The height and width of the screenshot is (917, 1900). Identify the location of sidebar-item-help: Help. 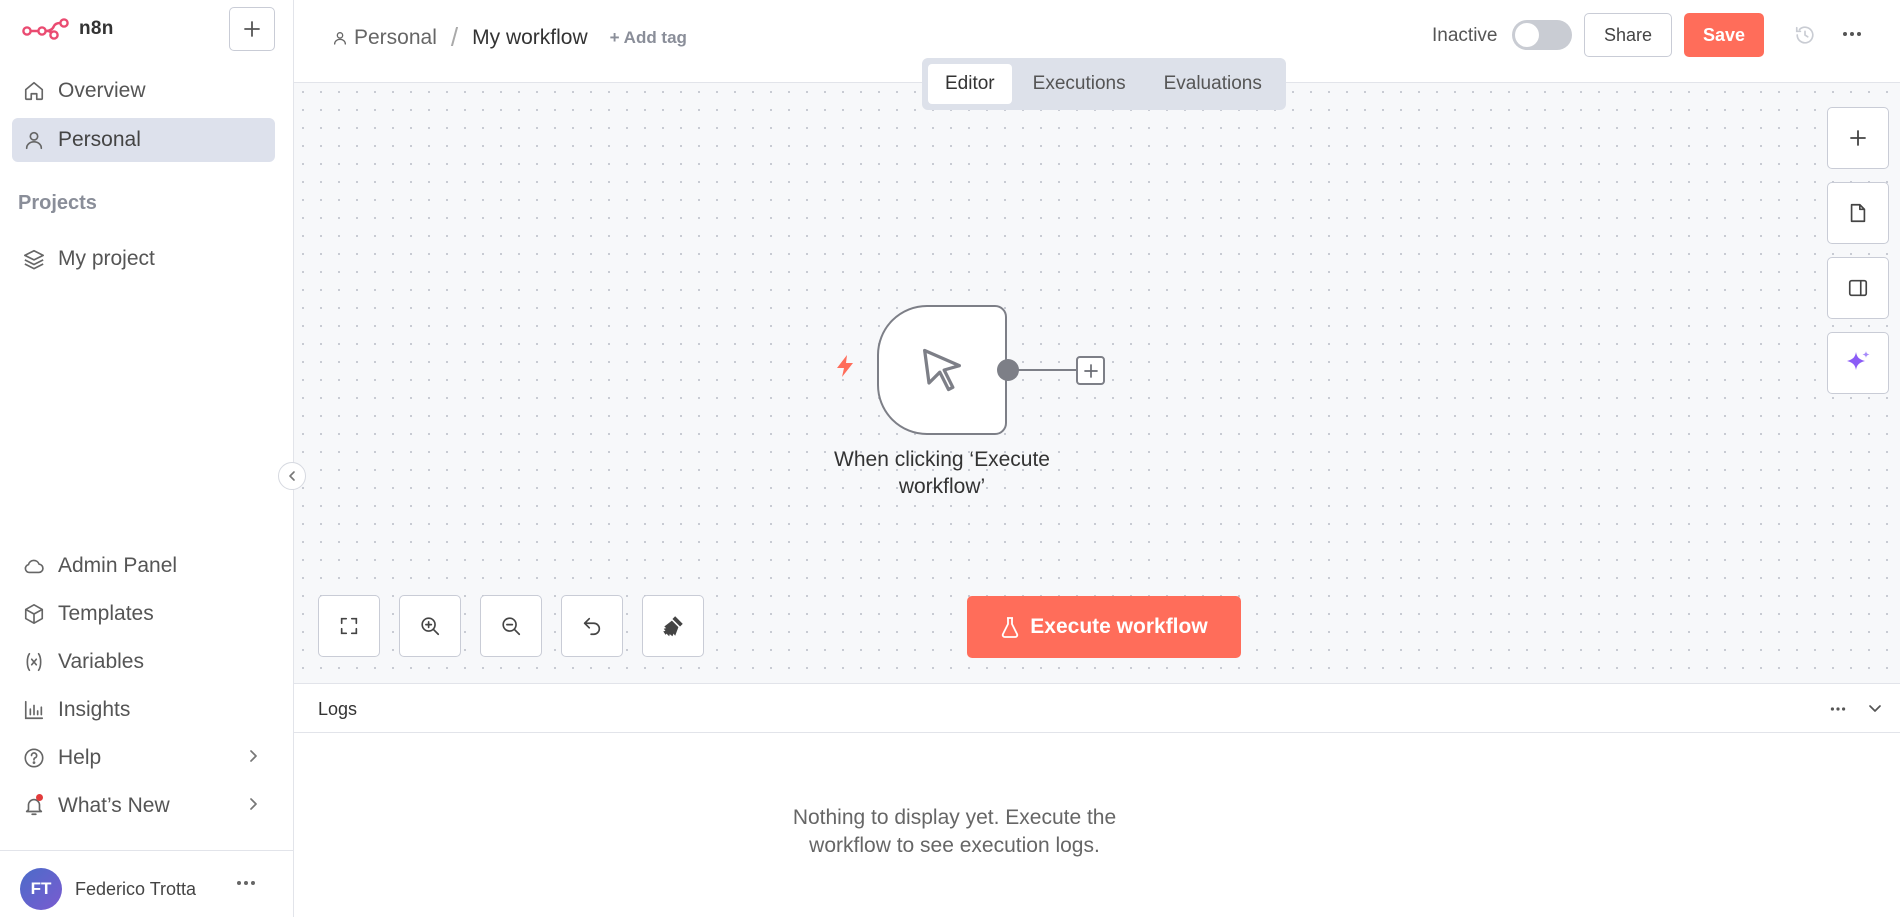
(143, 758).